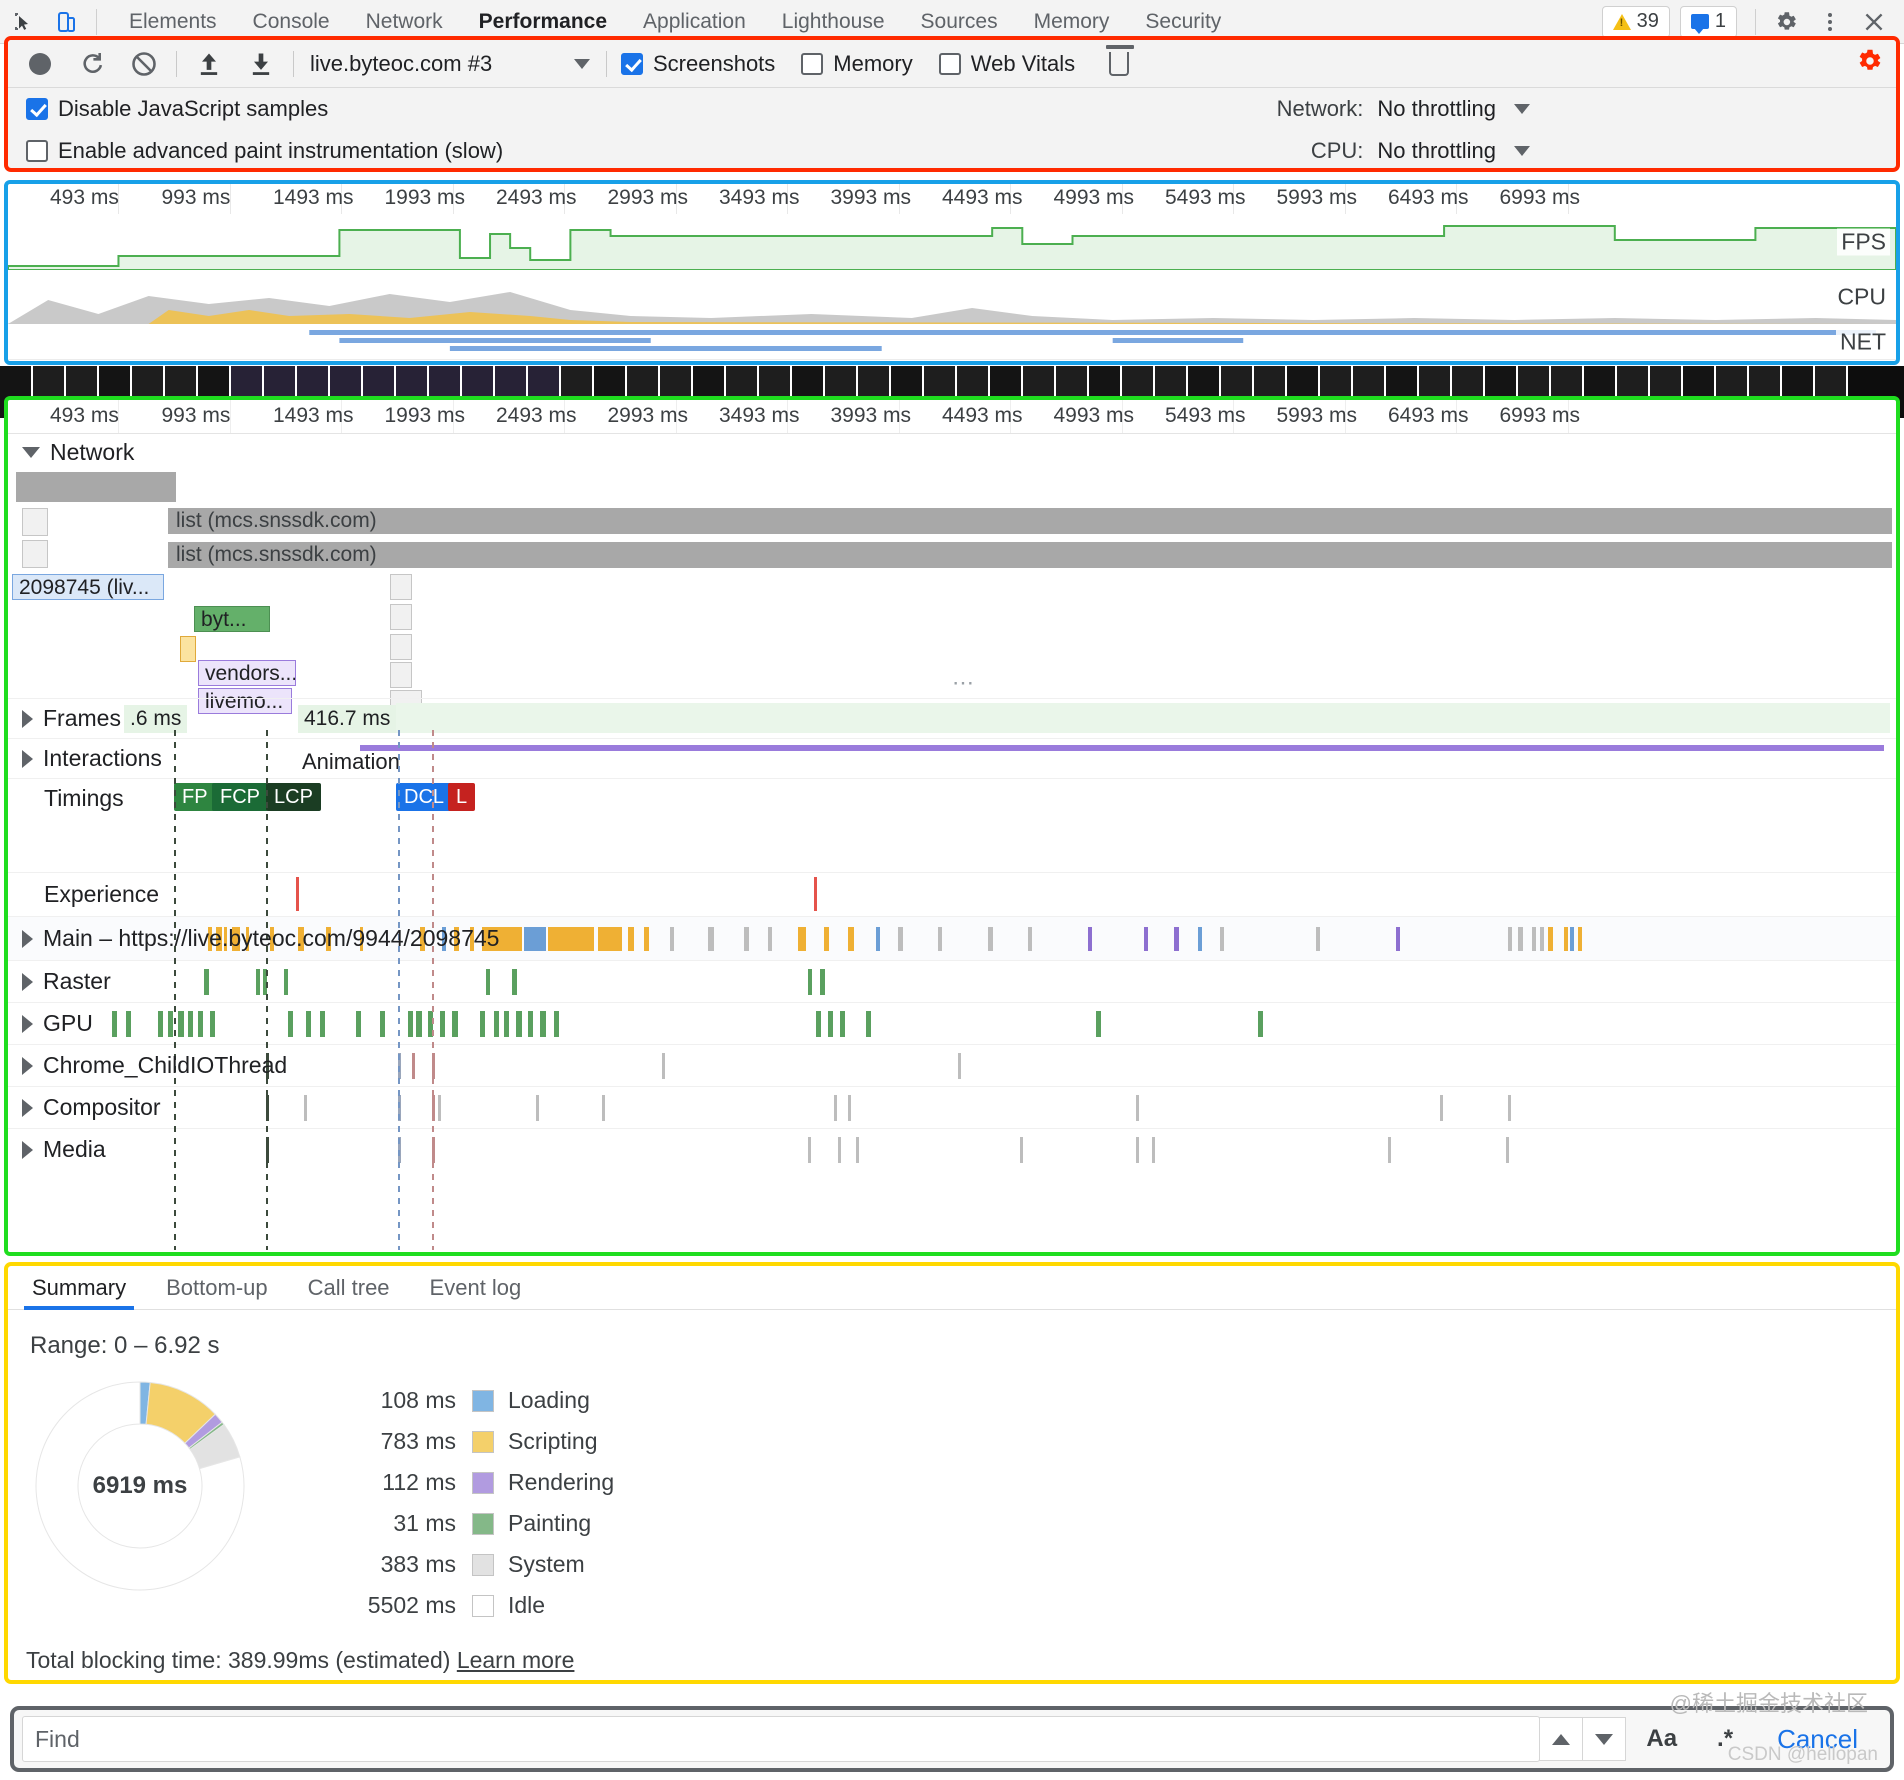  I want to click on warning-count-chip: 39, so click(1635, 21).